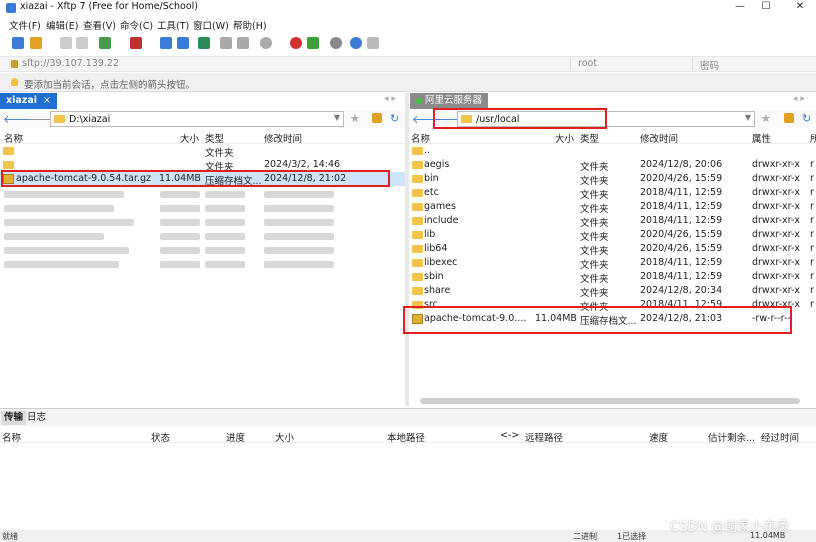  I want to click on disconnect-icon, so click(82, 43).